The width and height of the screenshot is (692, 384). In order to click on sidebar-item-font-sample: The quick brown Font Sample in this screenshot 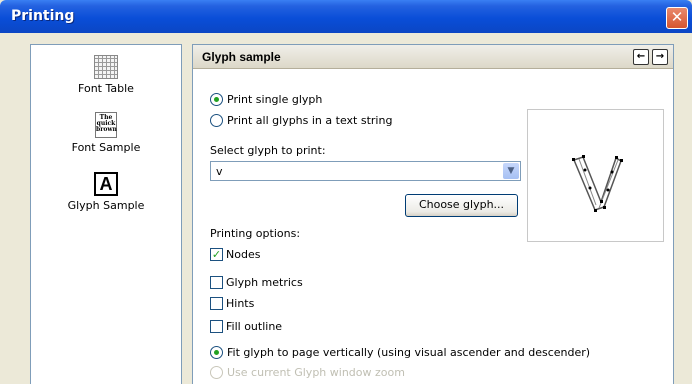, I will do `click(106, 133)`.